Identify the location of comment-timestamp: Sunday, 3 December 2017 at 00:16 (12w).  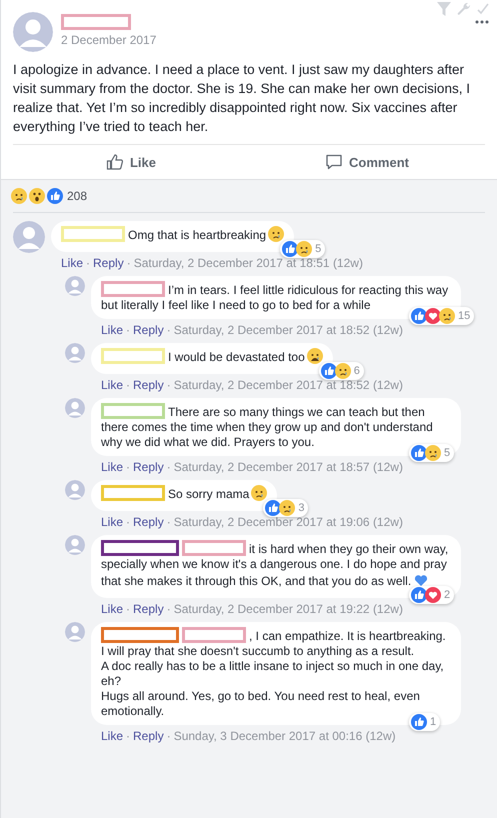
(285, 736).